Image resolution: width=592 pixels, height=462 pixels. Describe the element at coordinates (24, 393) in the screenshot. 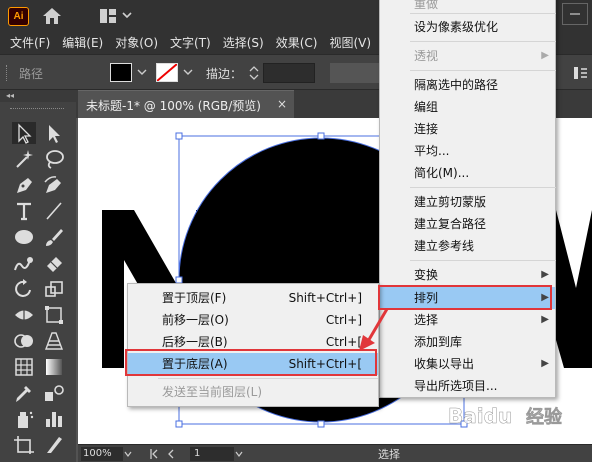

I see `eyedropper-tool-icon` at that location.